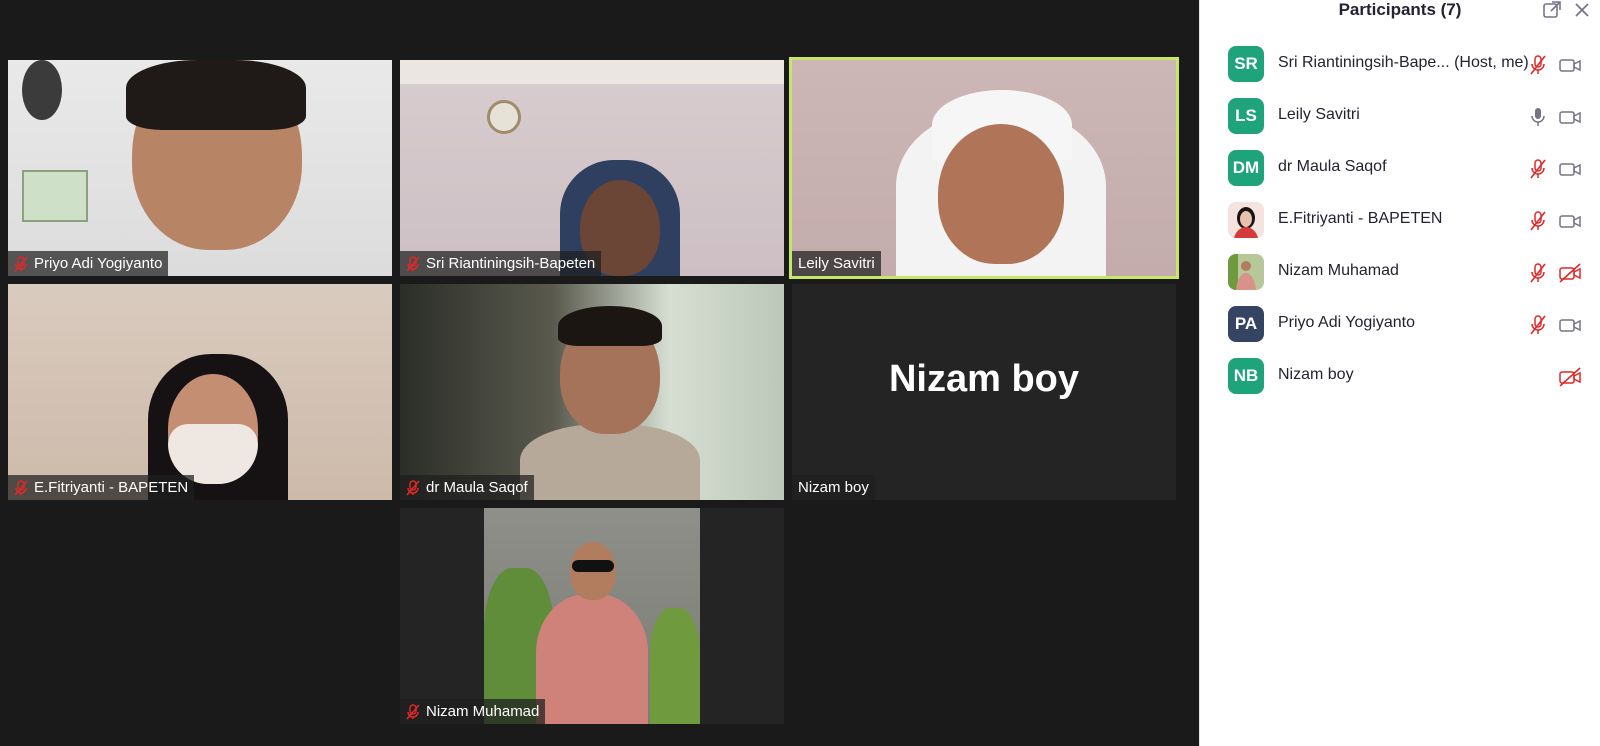 The width and height of the screenshot is (1600, 746). What do you see at coordinates (1246, 324) in the screenshot?
I see `avatar: PA` at bounding box center [1246, 324].